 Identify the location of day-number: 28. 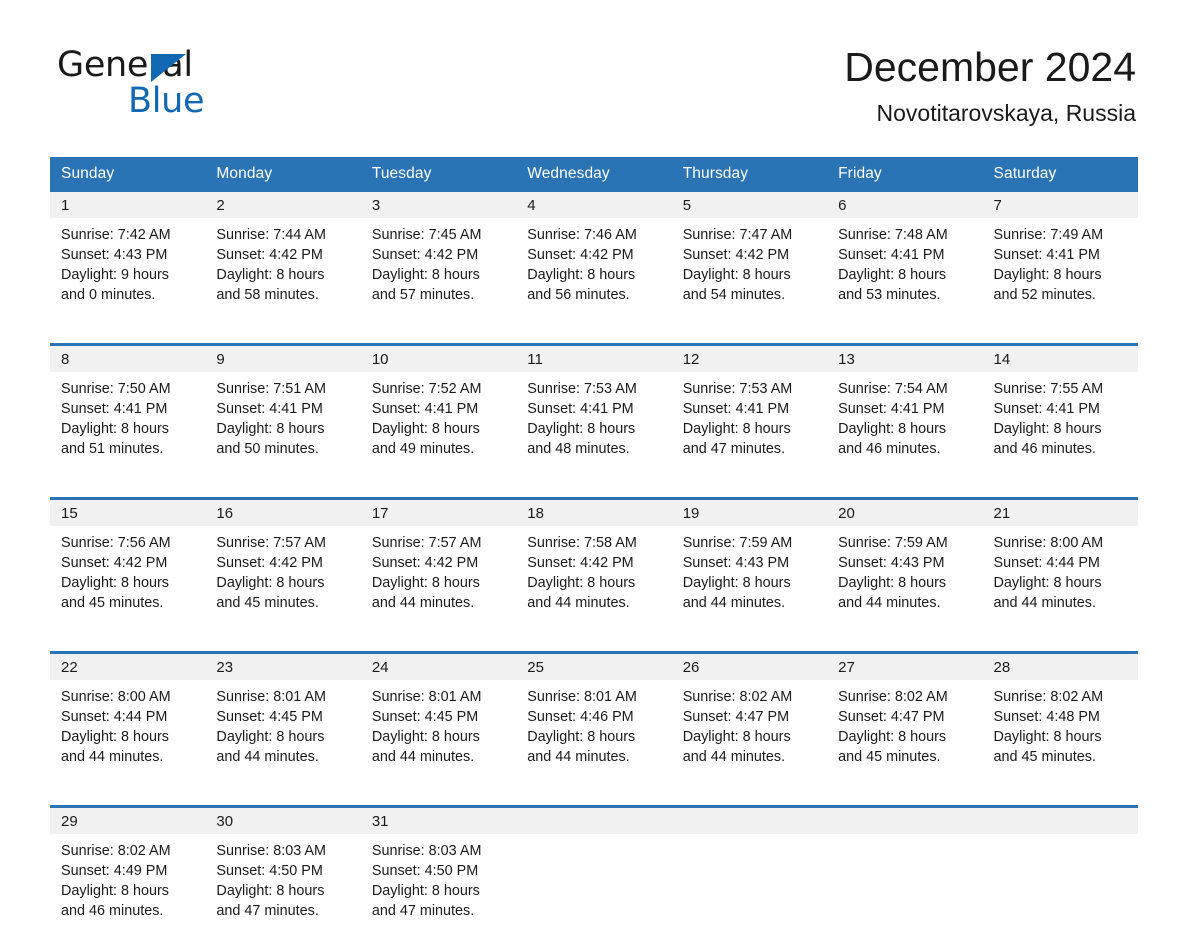
(1060, 667).